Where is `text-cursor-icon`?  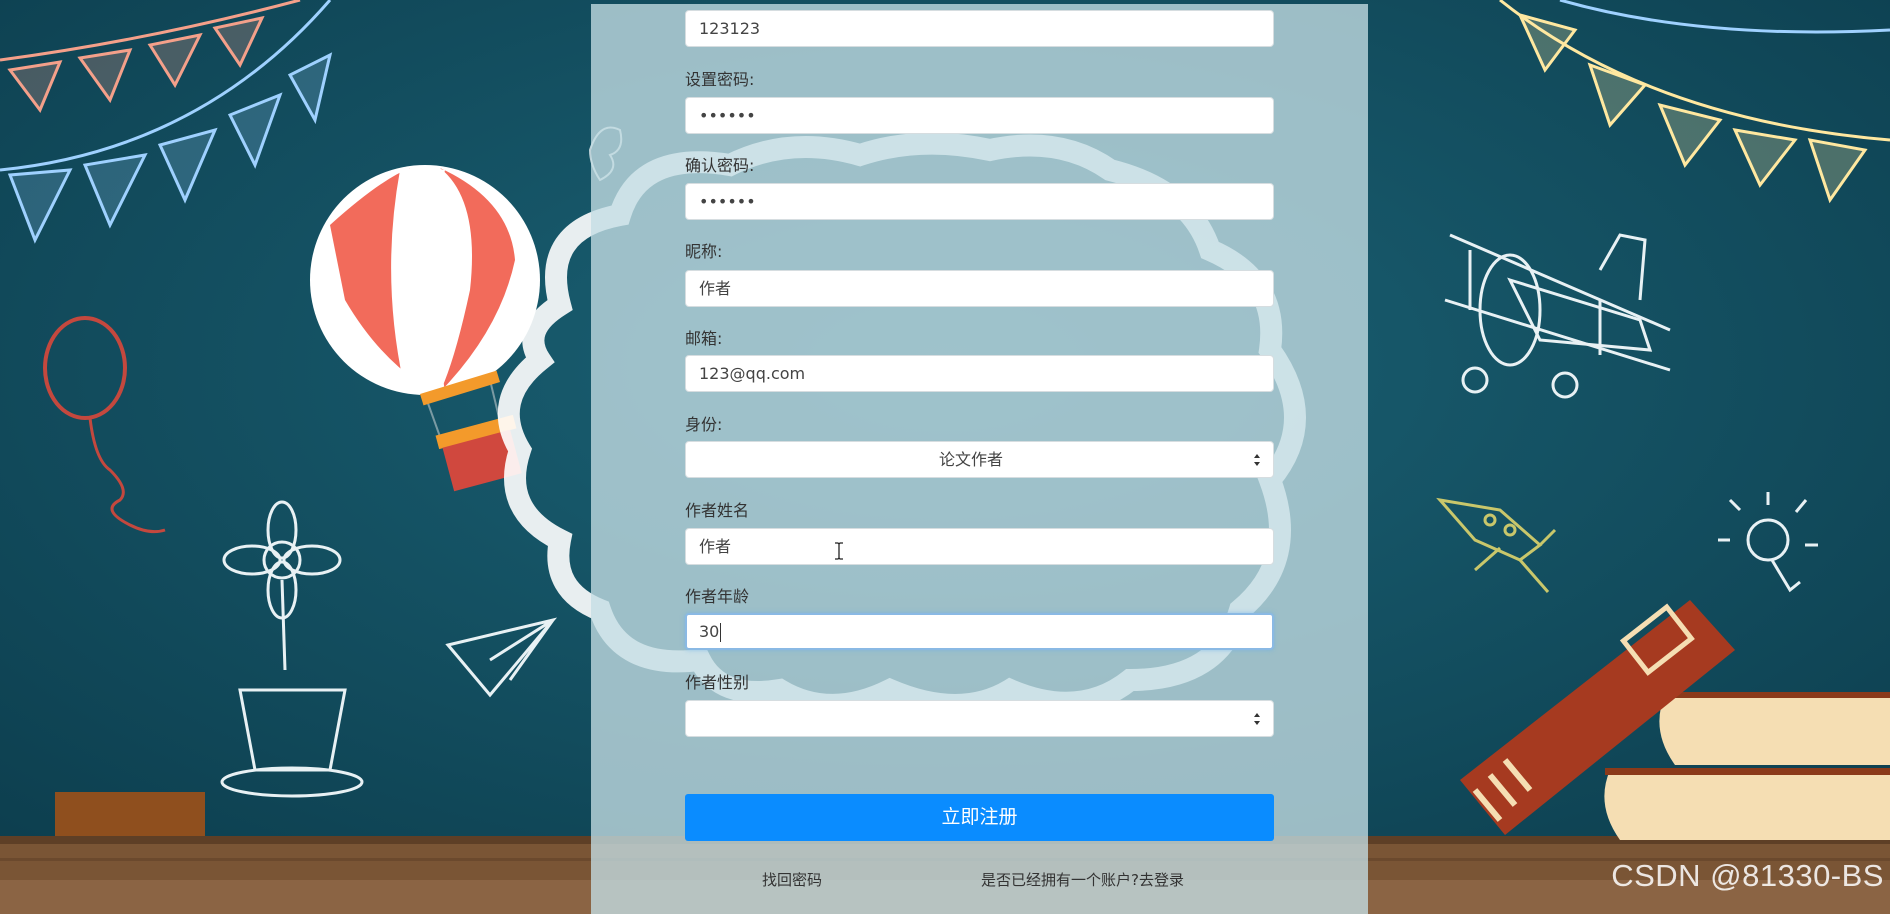
text-cursor-icon is located at coordinates (839, 551).